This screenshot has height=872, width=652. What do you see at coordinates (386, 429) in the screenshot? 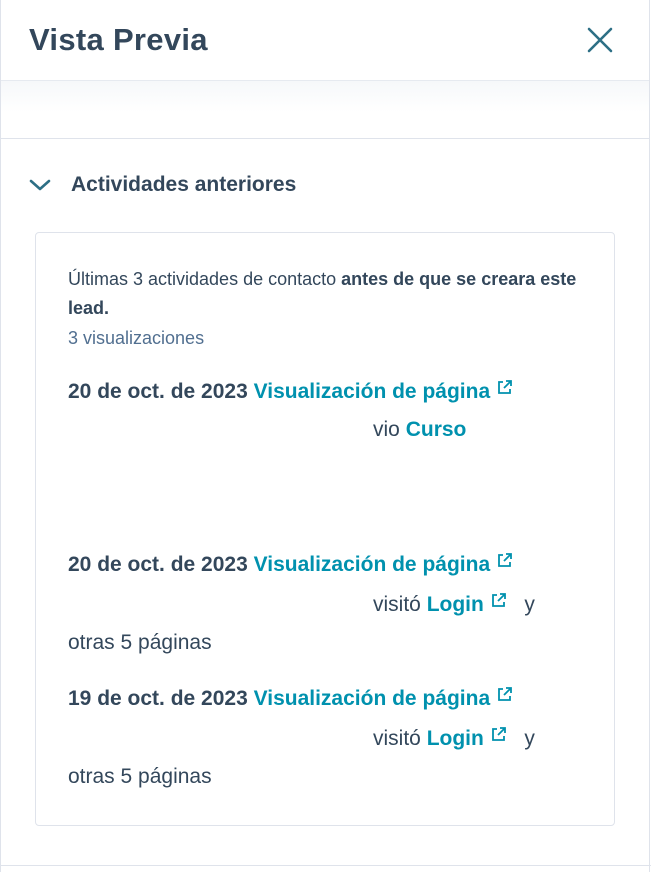
I see `activity-verb: vio` at bounding box center [386, 429].